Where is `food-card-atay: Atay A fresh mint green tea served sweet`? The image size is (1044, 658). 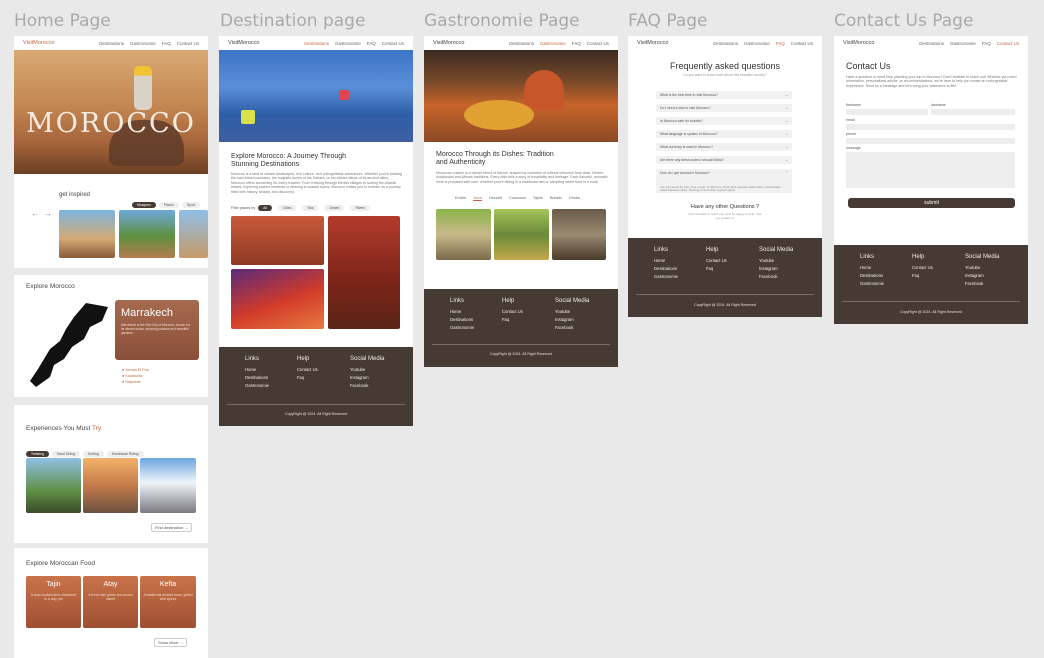 food-card-atay: Atay A fresh mint green tea served sweet is located at coordinates (110, 602).